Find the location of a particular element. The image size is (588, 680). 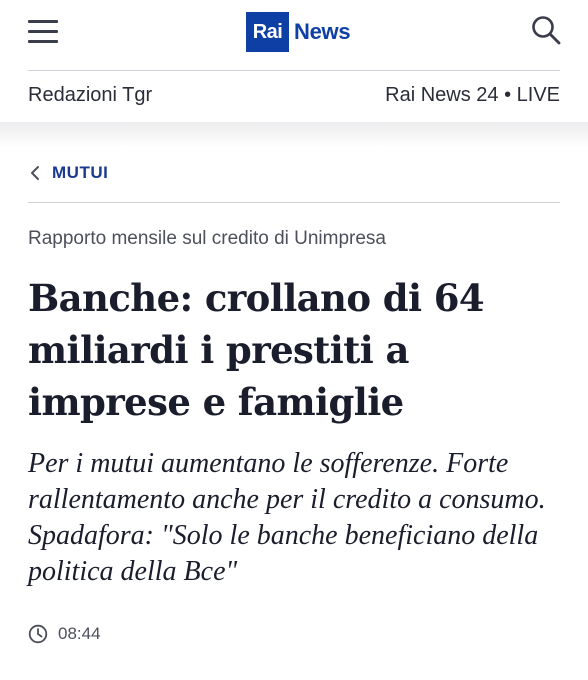

breadcrumb-label: MUTUI is located at coordinates (80, 172).